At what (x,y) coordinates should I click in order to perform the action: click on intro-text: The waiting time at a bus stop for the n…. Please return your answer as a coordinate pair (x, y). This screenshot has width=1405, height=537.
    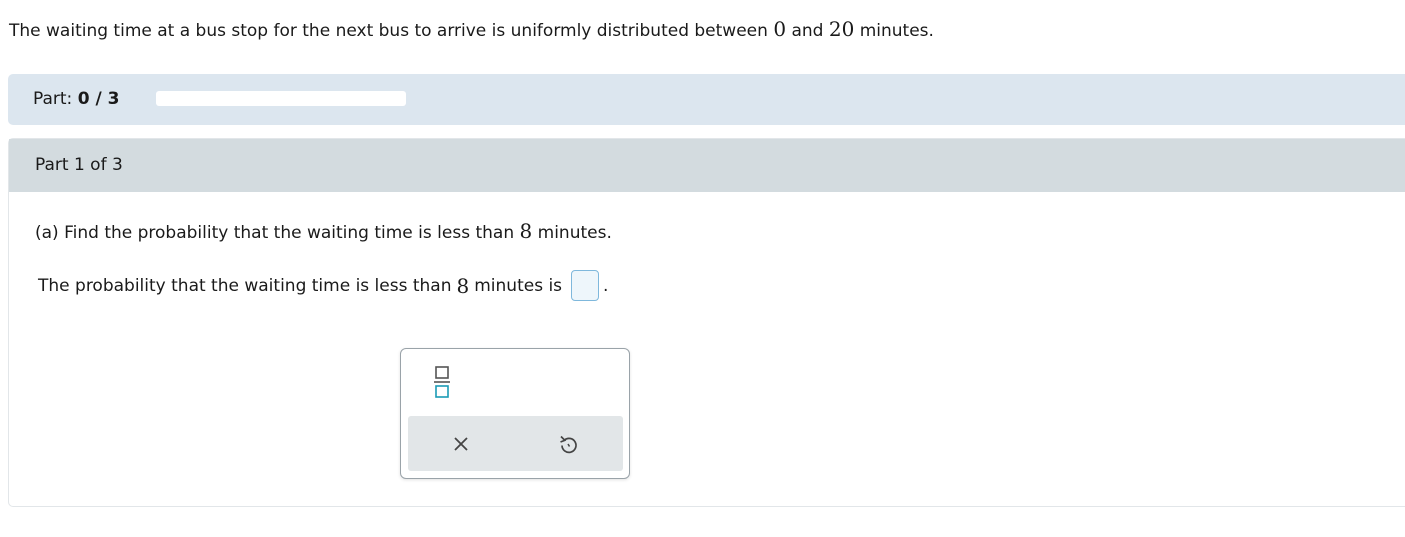
    Looking at the image, I should click on (391, 31).